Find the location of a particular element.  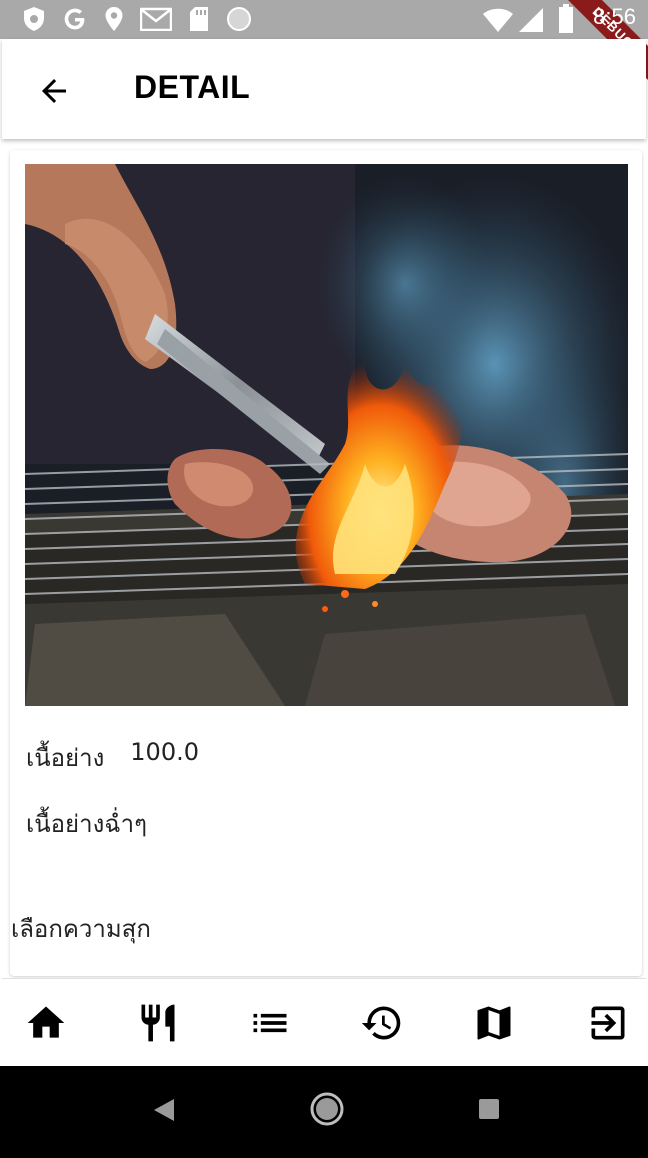

nav-list is located at coordinates (270, 1023).